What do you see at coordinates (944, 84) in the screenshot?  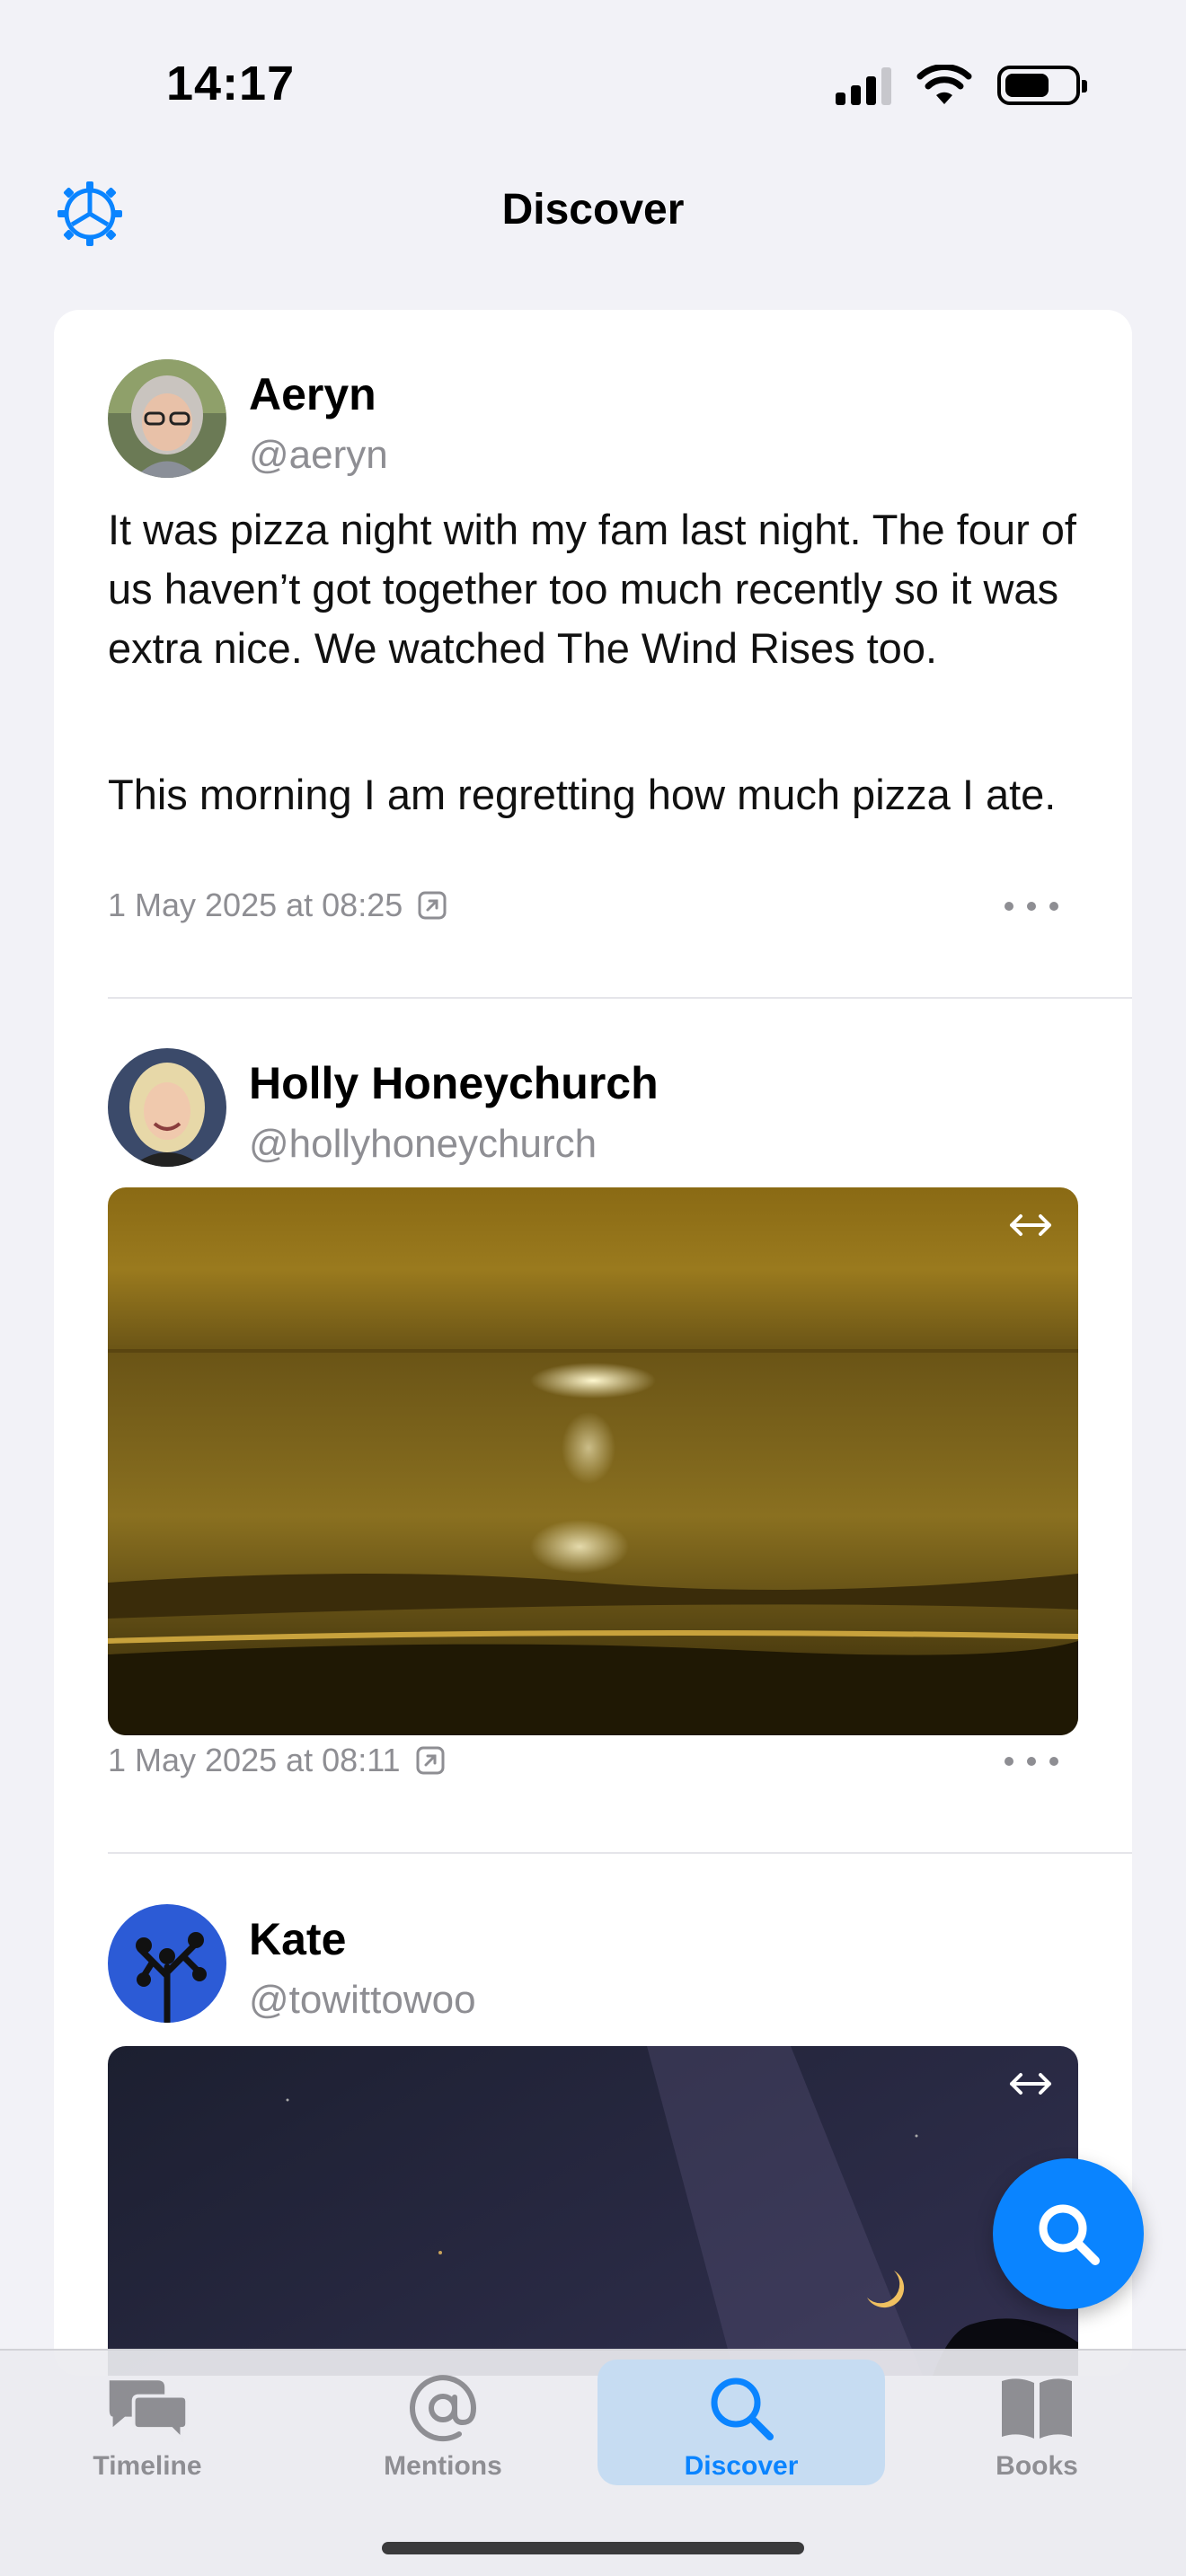 I see `wifi-icon` at bounding box center [944, 84].